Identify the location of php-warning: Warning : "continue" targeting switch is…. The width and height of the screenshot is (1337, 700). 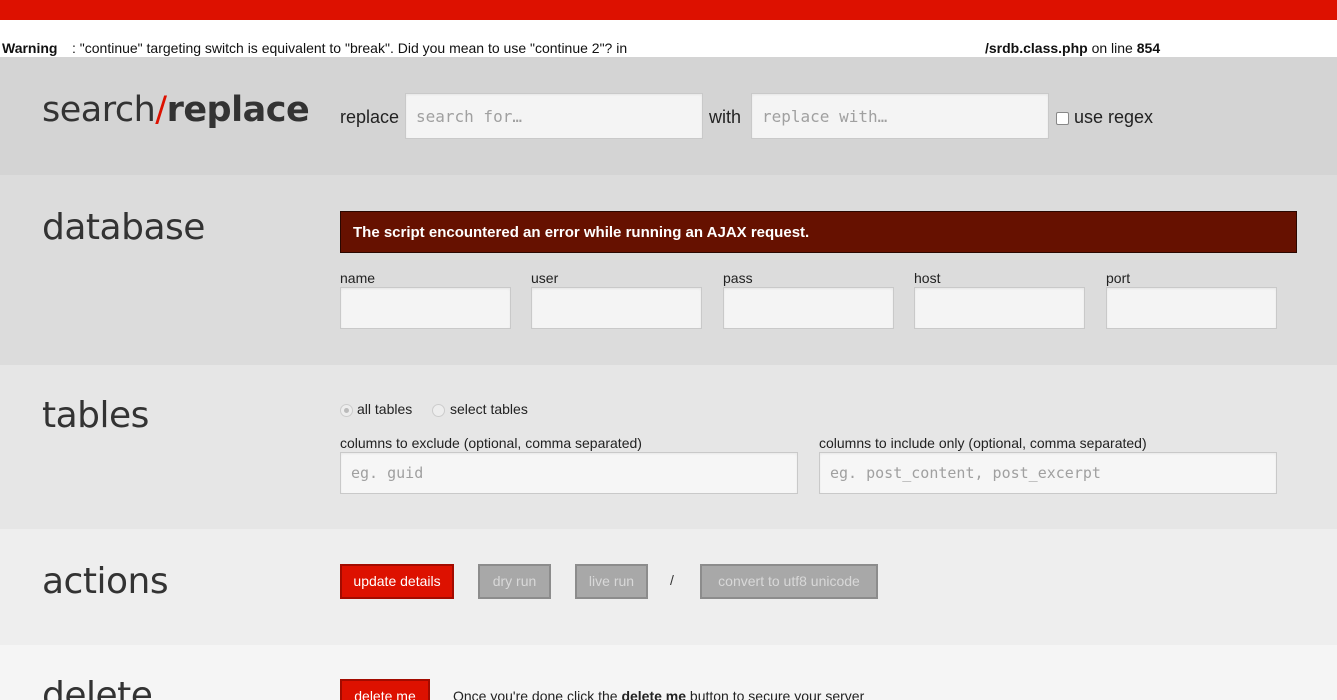
(668, 38).